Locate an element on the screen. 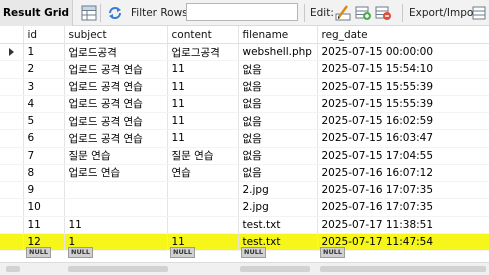 This screenshot has height=275, width=489. table-row: 3 업로드 공격 연습 11 없음 2025-07-15 15:55:39 is located at coordinates (244, 87).